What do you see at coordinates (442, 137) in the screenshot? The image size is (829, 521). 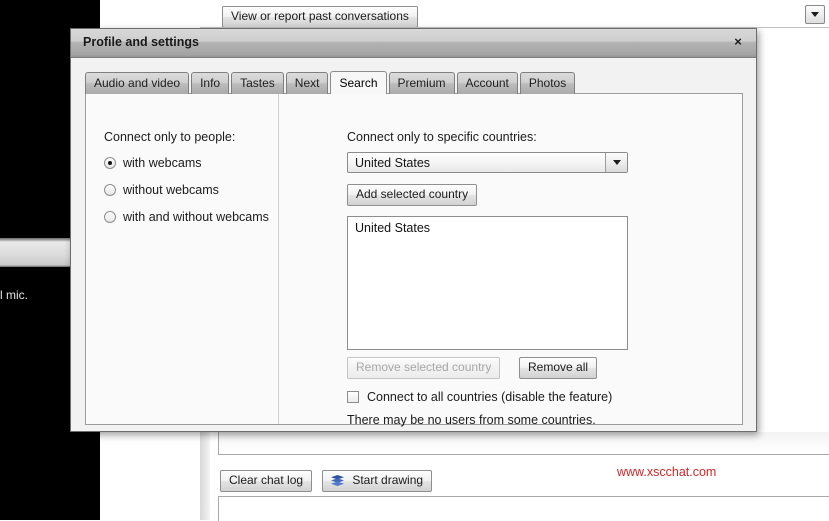 I see `specific-countries-label: Connect only to specific countries:` at bounding box center [442, 137].